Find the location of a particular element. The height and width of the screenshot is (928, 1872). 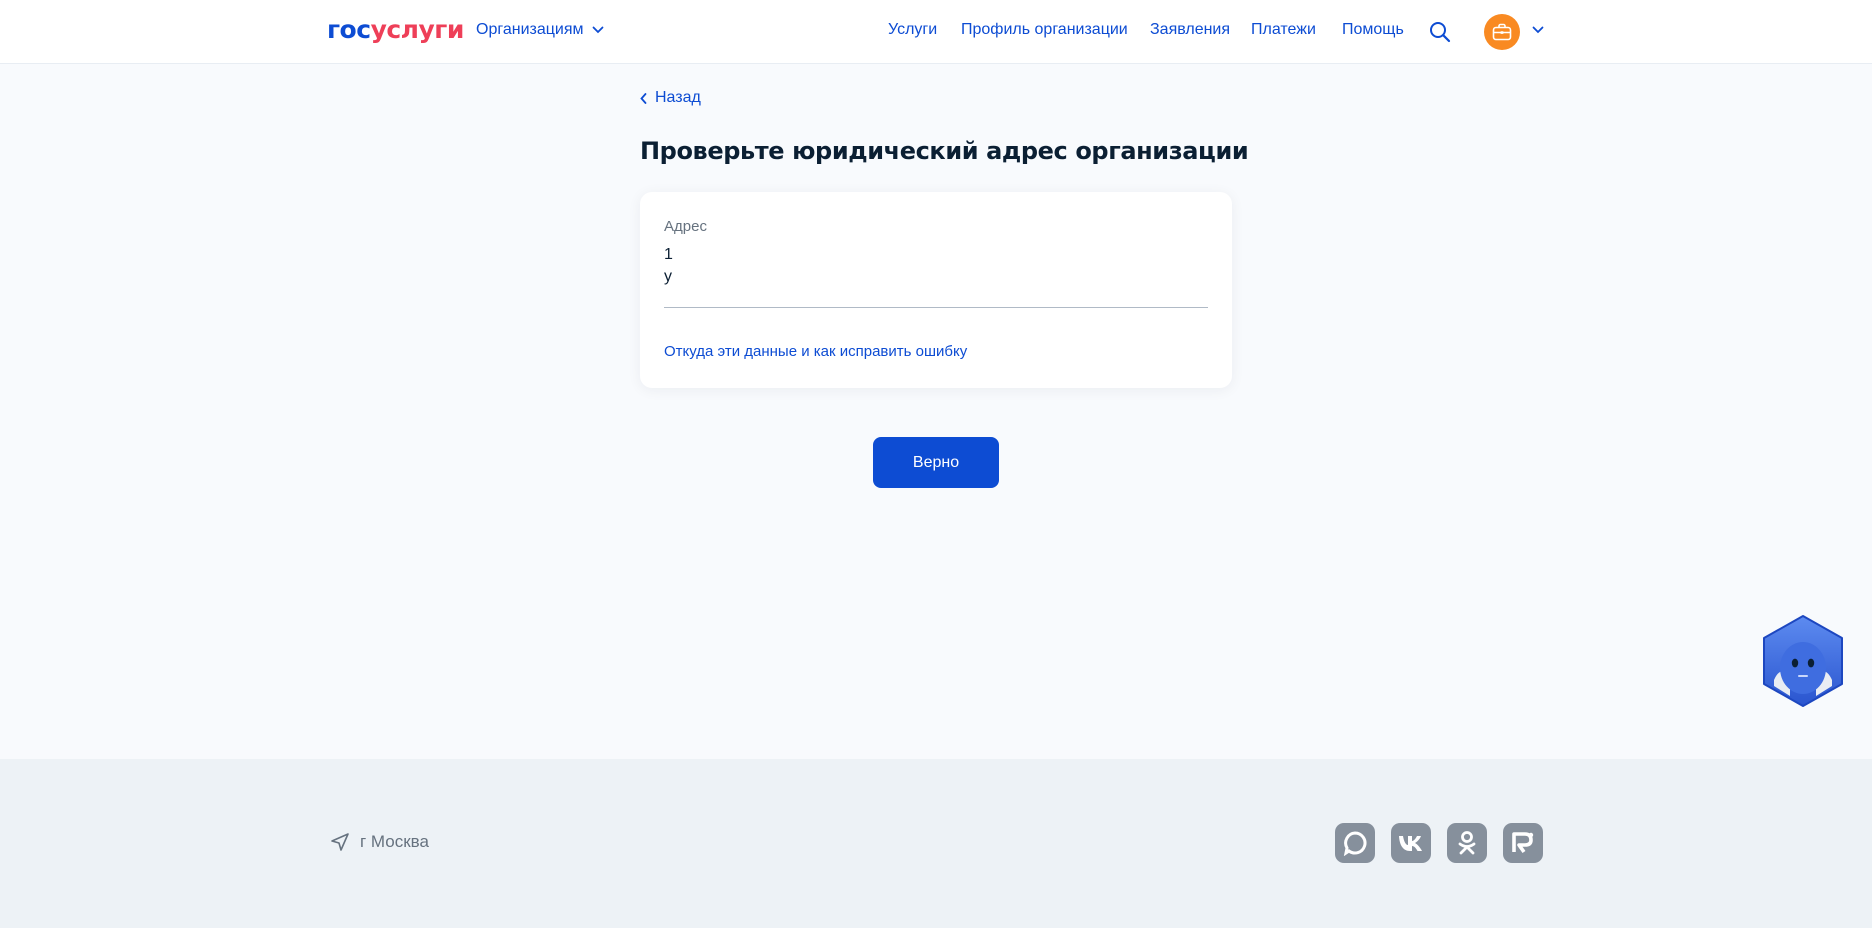

rutube-icon is located at coordinates (1523, 843).